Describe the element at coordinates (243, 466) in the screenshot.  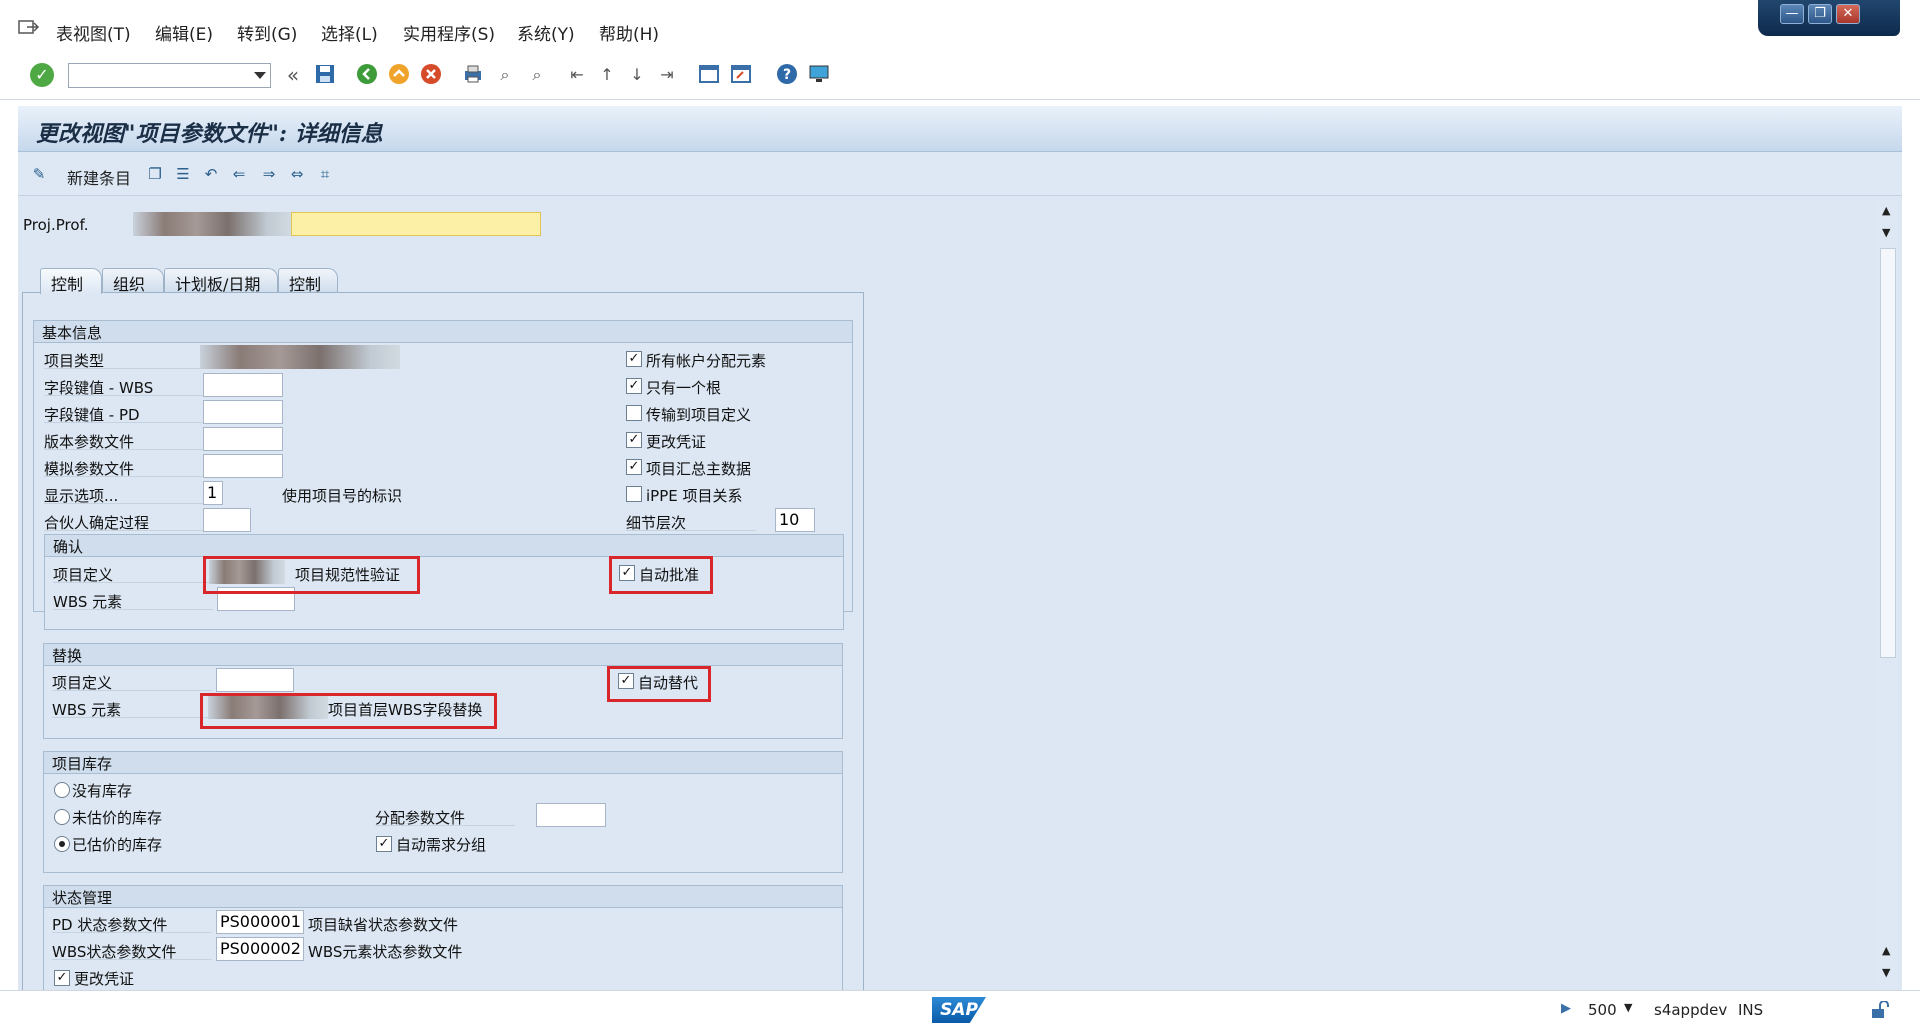
I see `simulation-profile-input` at that location.